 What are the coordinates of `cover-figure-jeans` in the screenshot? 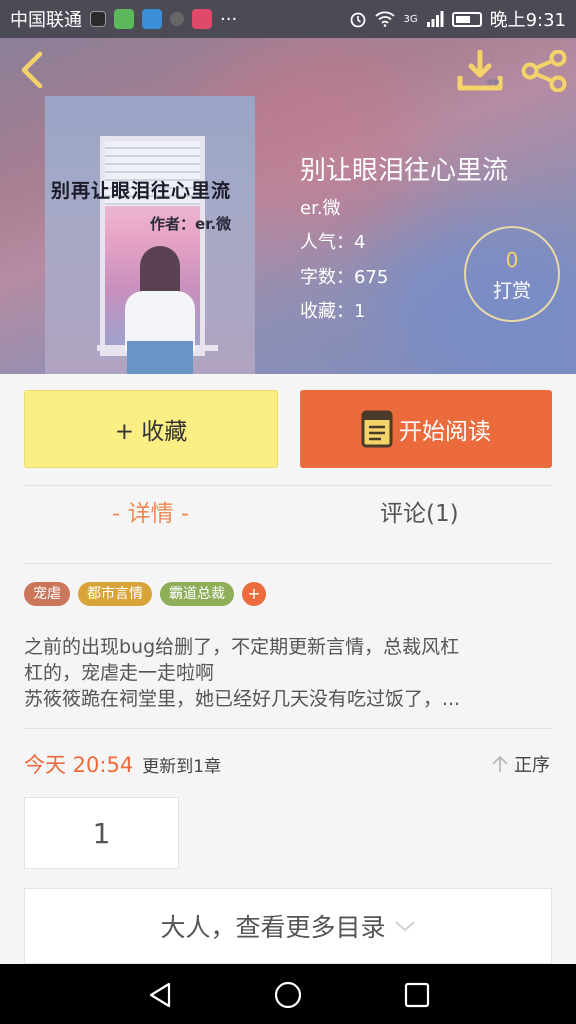 It's located at (160, 357).